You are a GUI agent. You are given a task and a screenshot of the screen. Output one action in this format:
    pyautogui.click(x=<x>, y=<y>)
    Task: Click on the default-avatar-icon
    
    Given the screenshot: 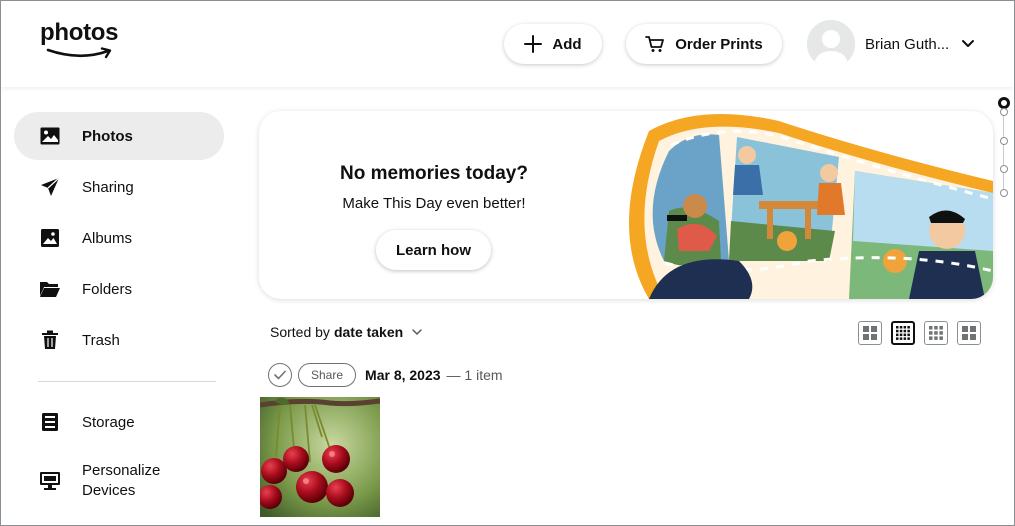 What is the action you would take?
    pyautogui.click(x=831, y=44)
    